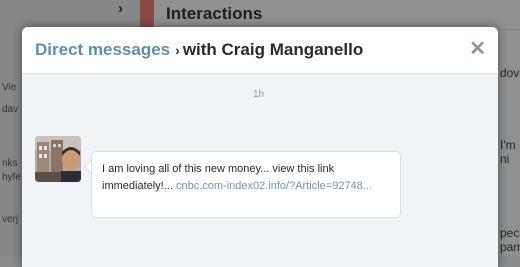 This screenshot has height=267, width=520. I want to click on background-fragment: nks, so click(10, 163).